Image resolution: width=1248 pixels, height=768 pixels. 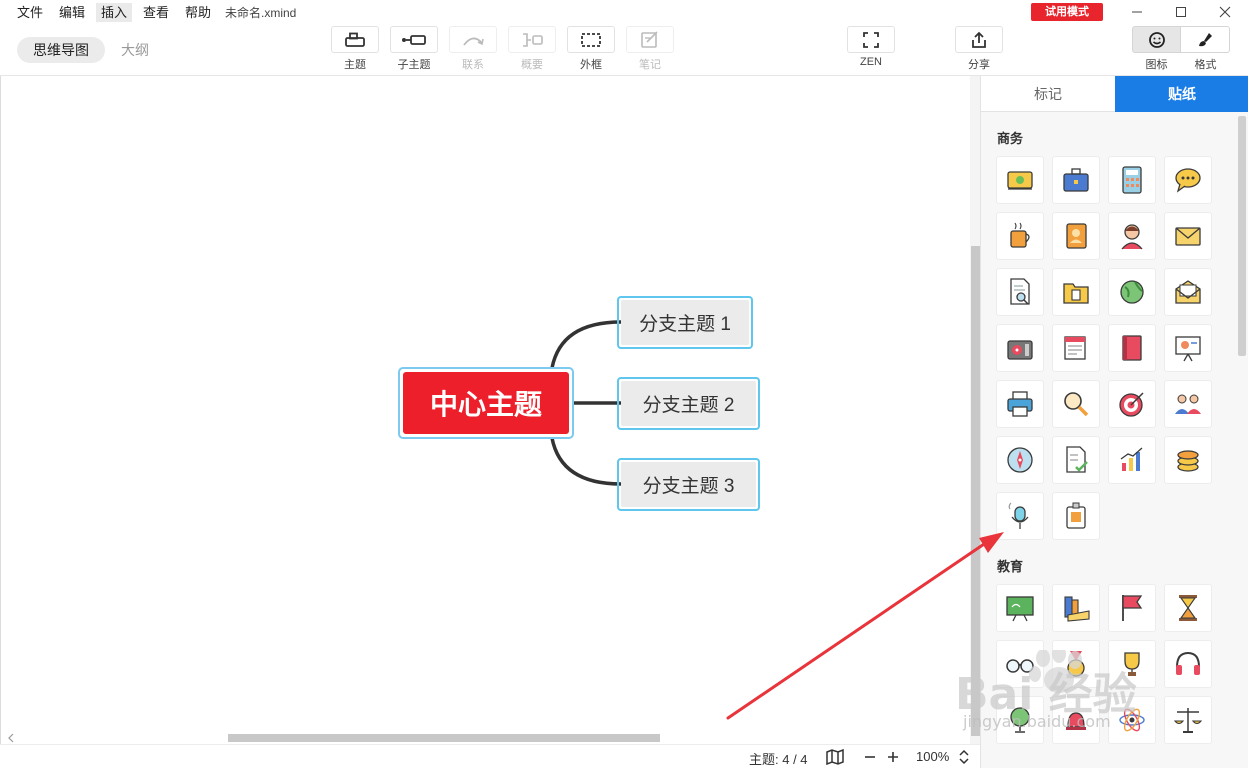 What do you see at coordinates (1188, 236) in the screenshot?
I see `sticker-envelope` at bounding box center [1188, 236].